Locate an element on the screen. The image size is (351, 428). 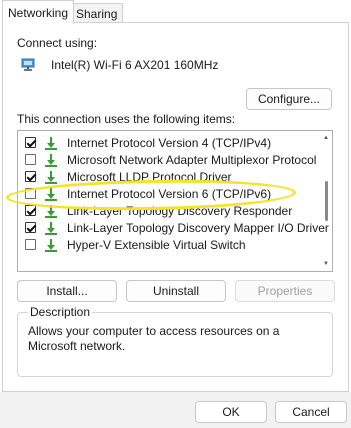
list-item: Link-Layer Topology Discovery Responder is located at coordinates (168, 210).